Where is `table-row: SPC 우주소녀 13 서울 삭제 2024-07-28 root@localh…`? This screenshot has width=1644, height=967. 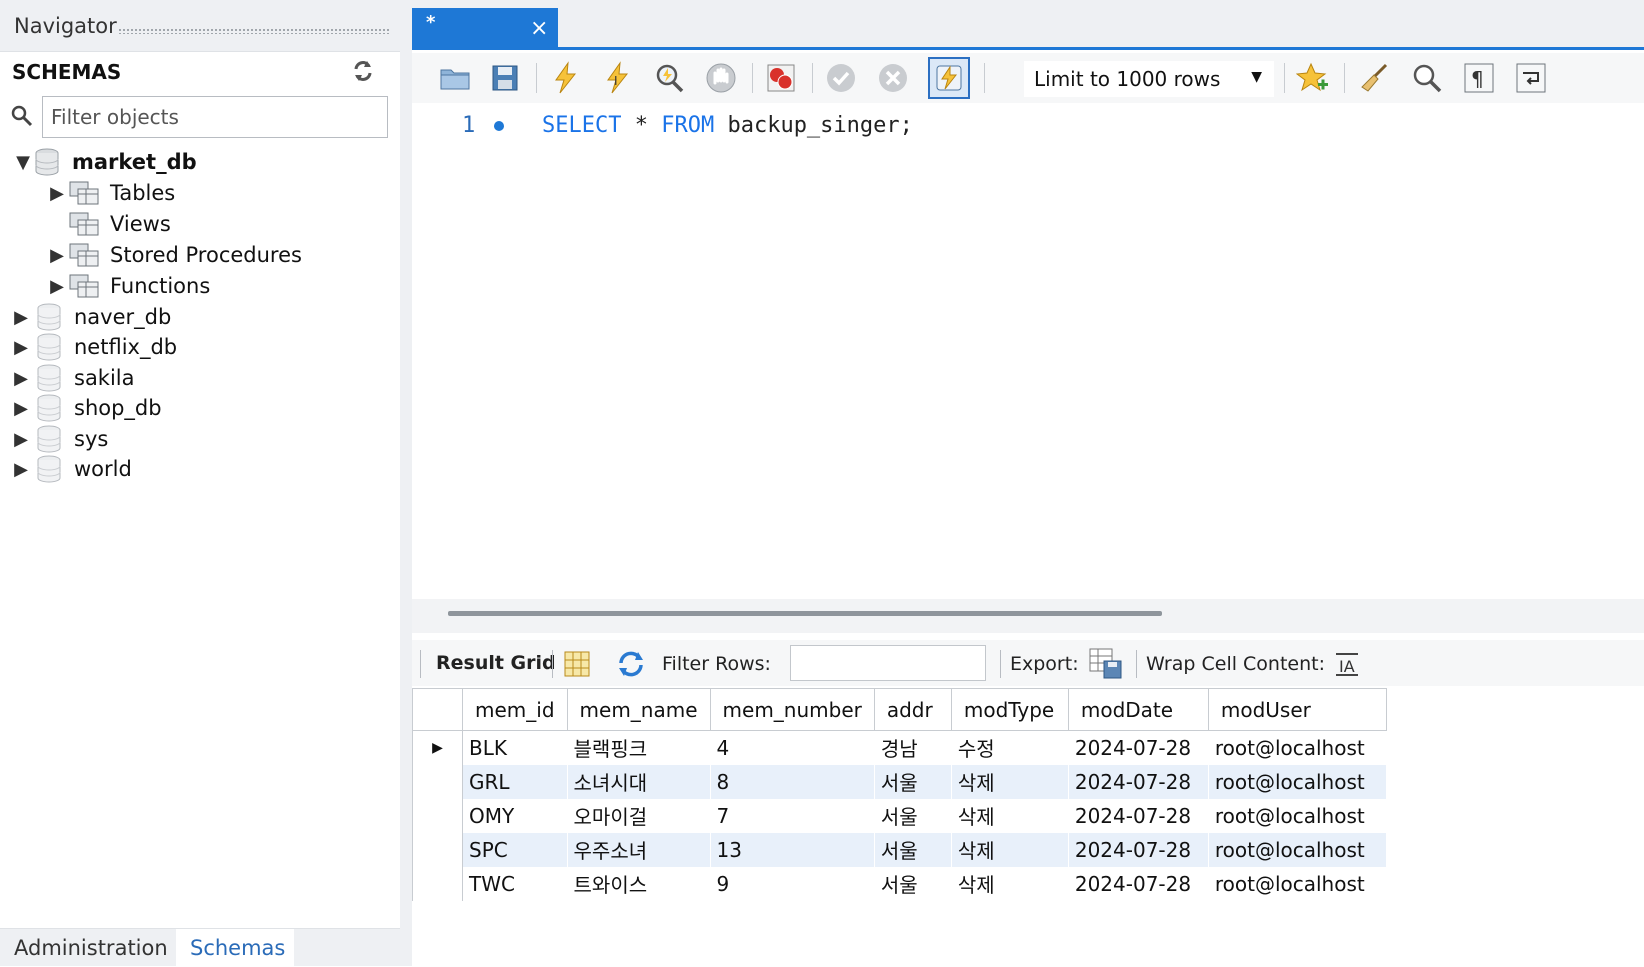 table-row: SPC 우주소녀 13 서울 삭제 2024-07-28 root@localh… is located at coordinates (899, 849).